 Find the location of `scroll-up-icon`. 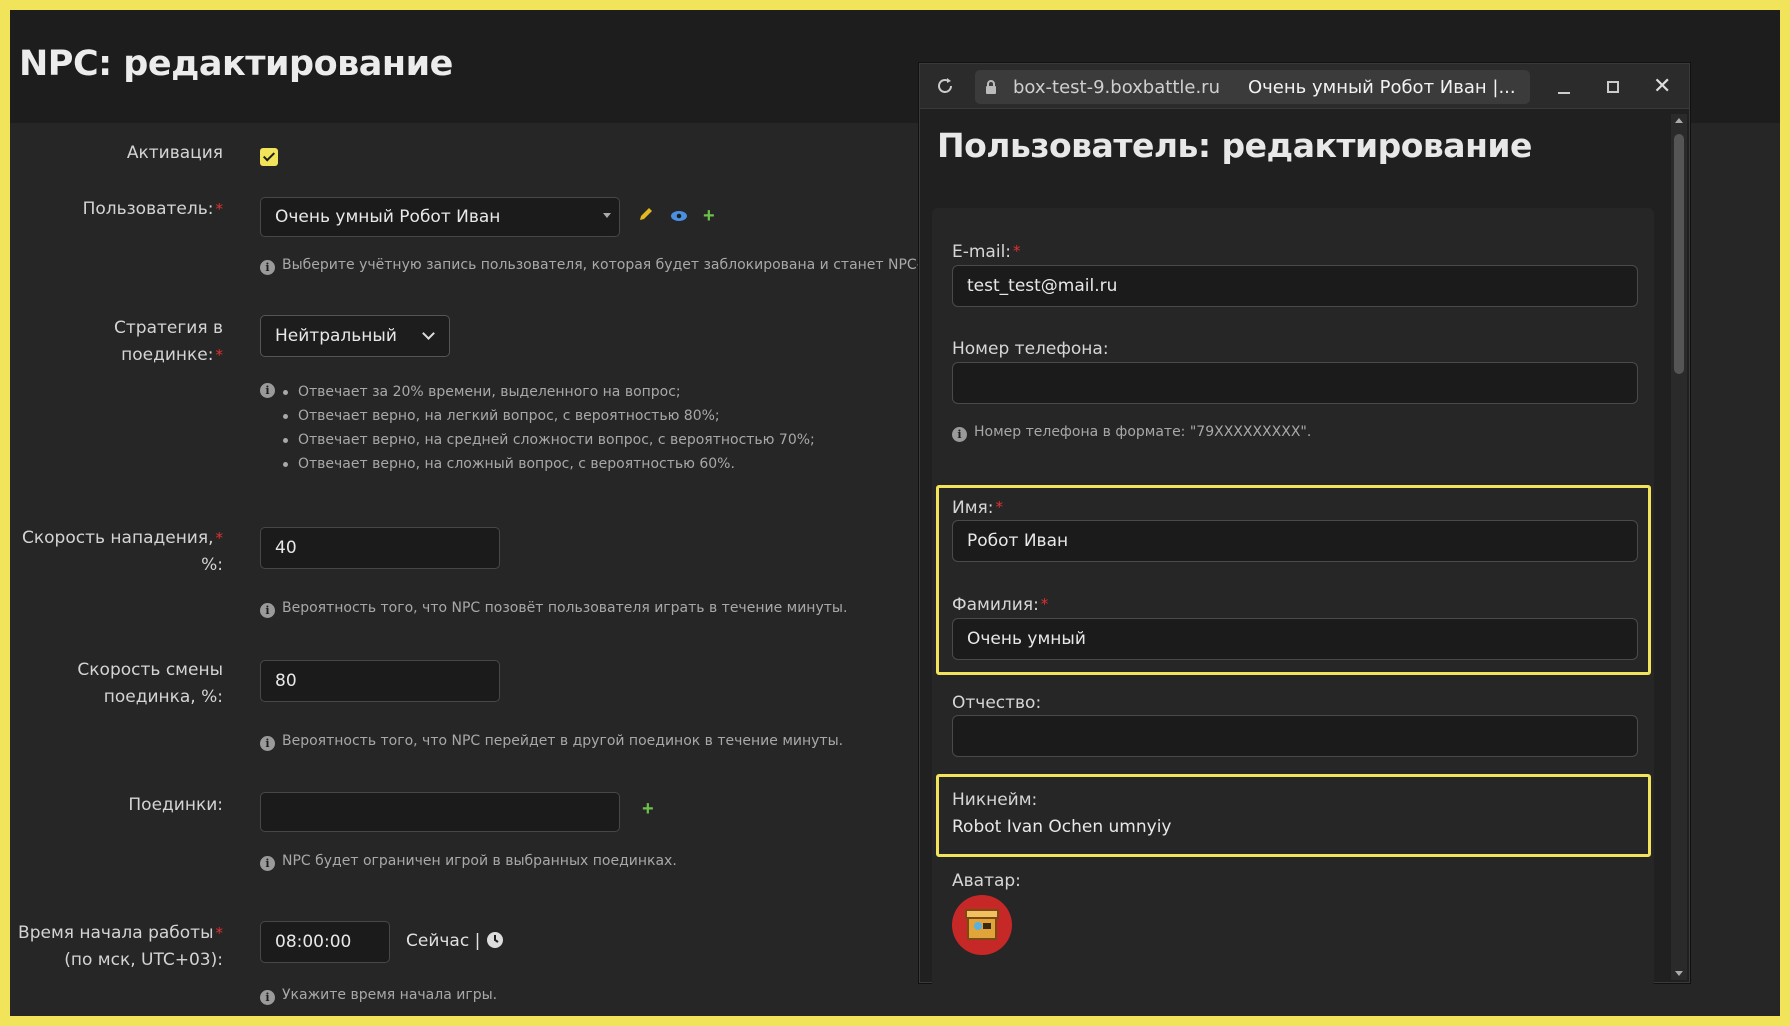

scroll-up-icon is located at coordinates (1679, 120).